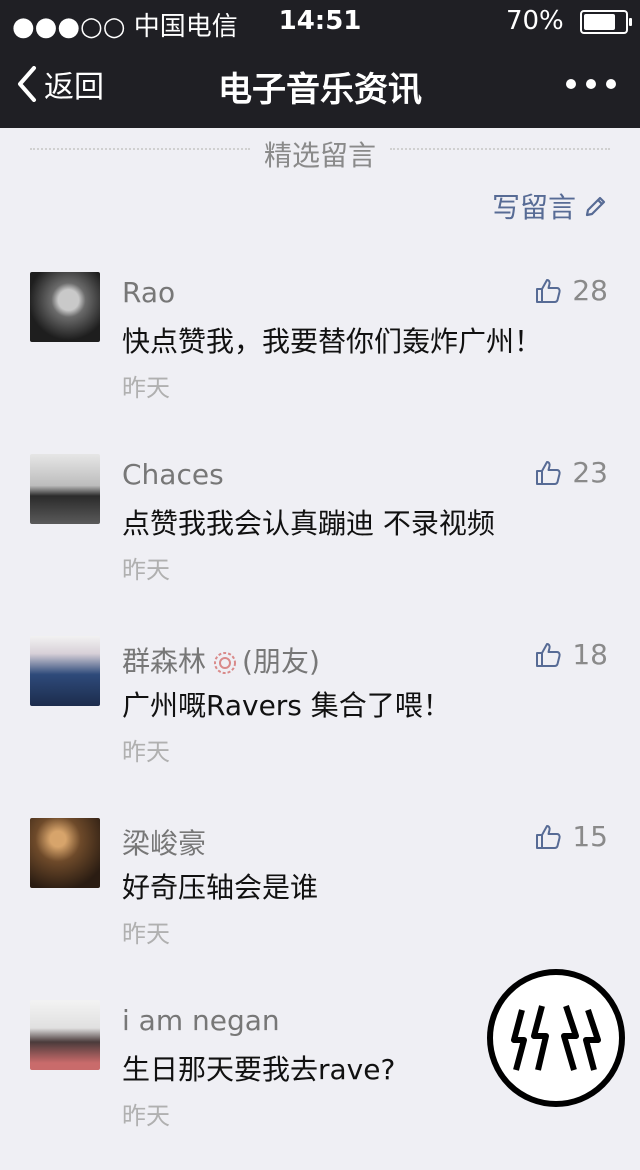 The height and width of the screenshot is (1170, 640). Describe the element at coordinates (571, 84) in the screenshot. I see `more-icon` at that location.